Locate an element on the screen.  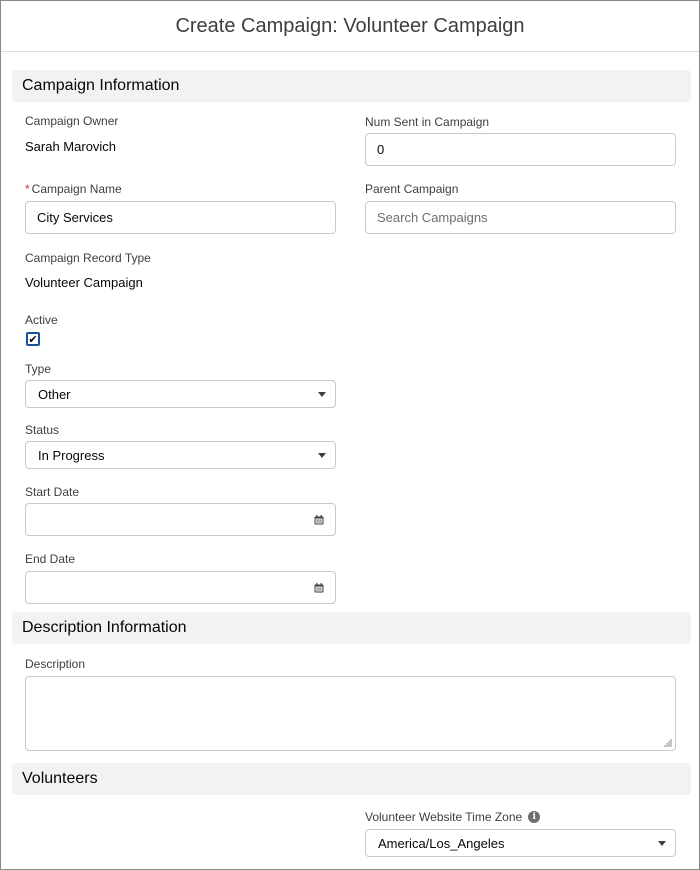
timezone-selected-value: America/Los_Angeles is located at coordinates (441, 843).